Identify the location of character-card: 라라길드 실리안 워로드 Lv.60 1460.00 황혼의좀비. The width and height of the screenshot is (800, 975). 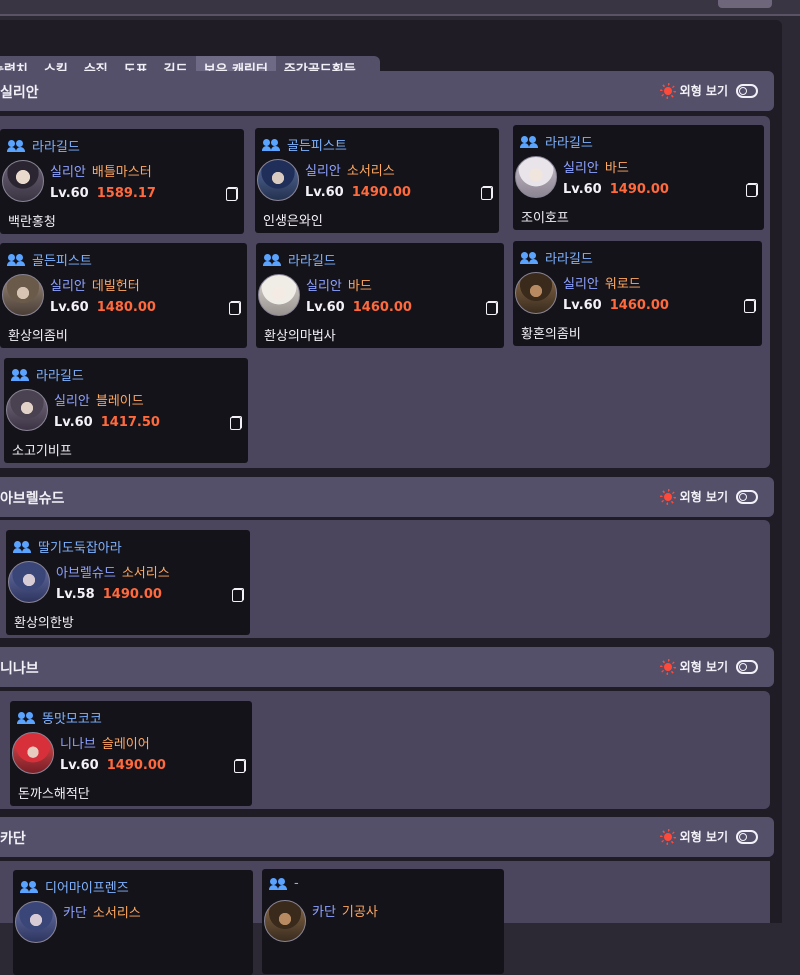
(637, 293).